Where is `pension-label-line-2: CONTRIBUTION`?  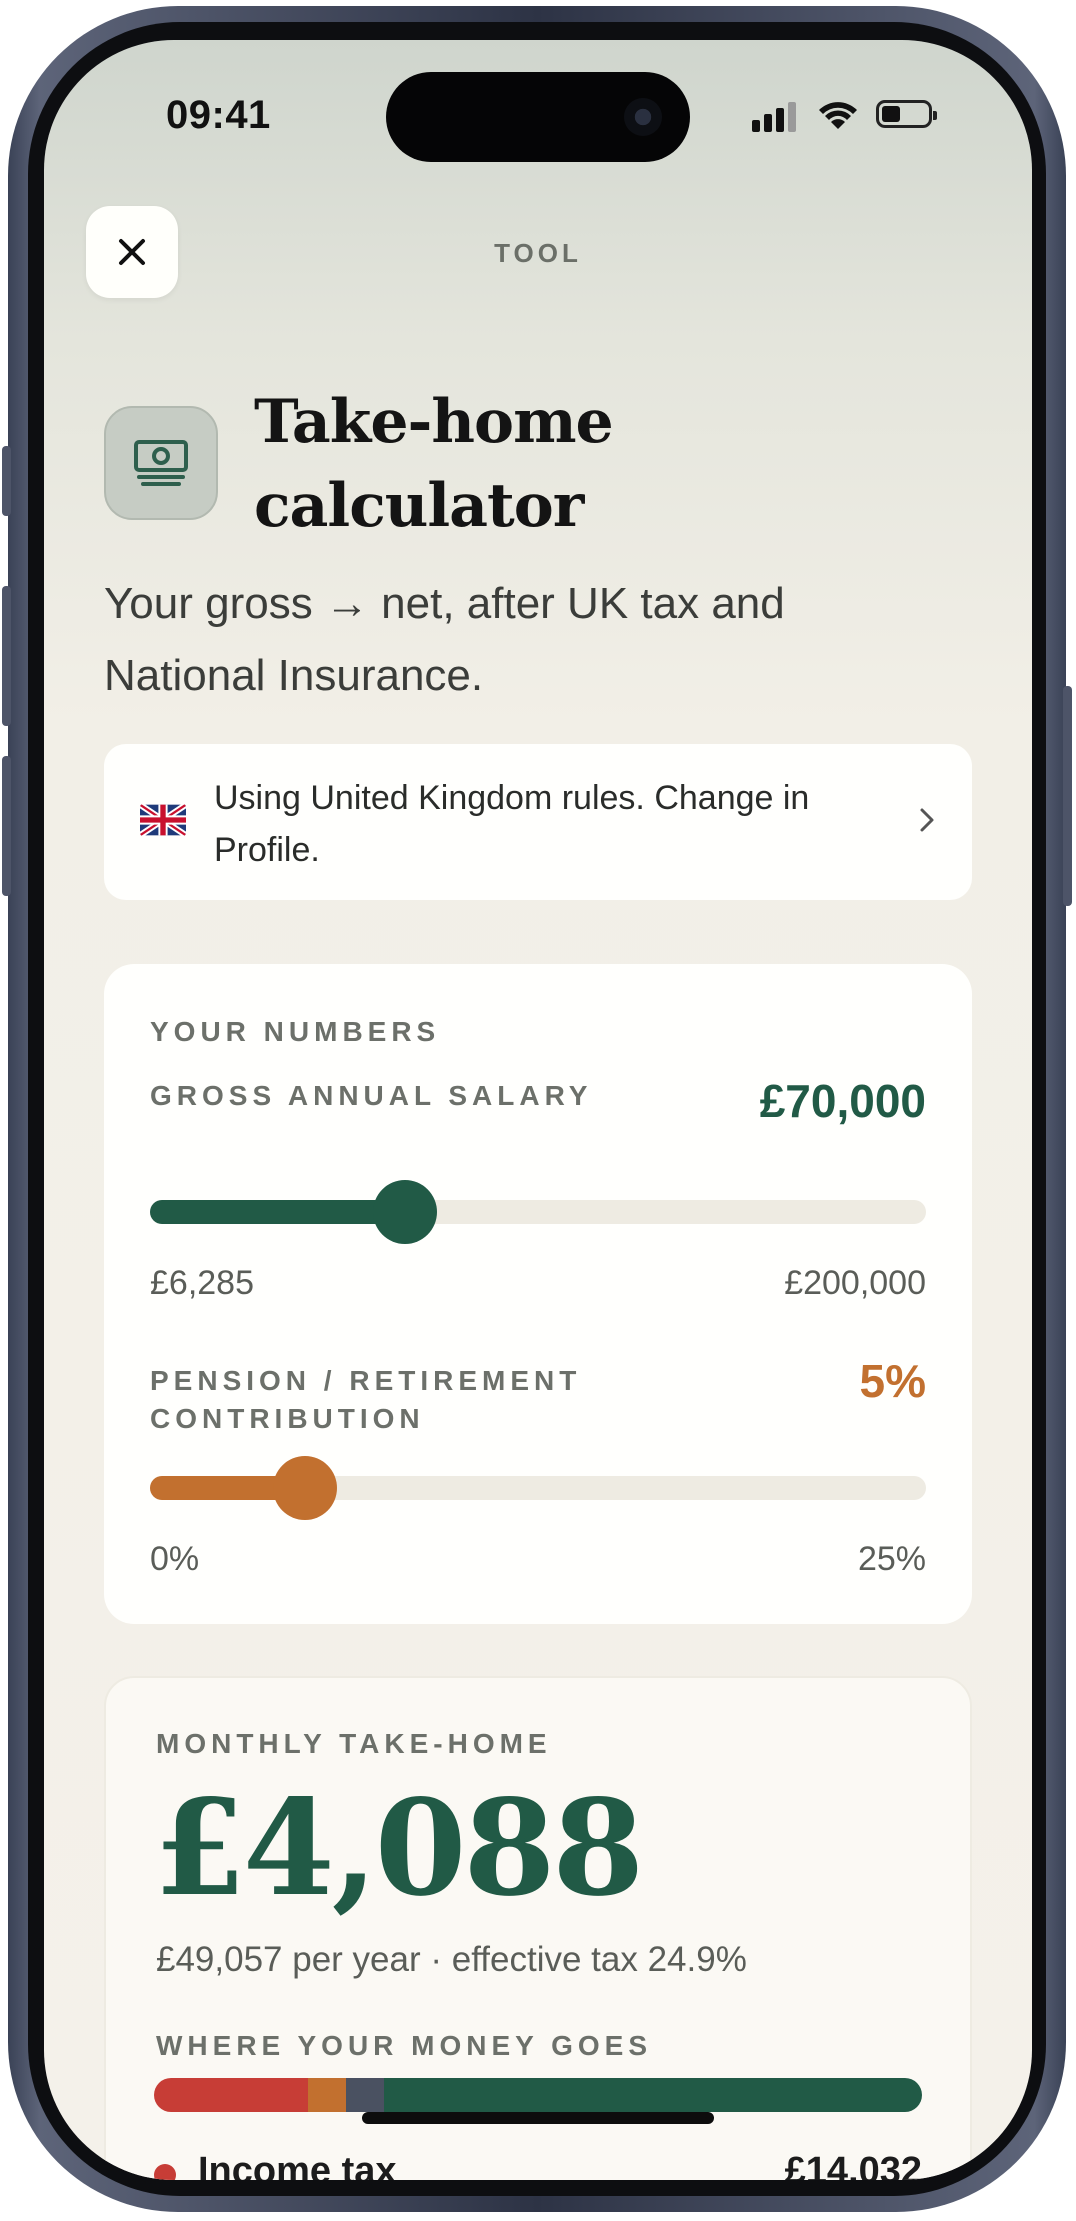
pension-label-line-2: CONTRIBUTION is located at coordinates (287, 1418).